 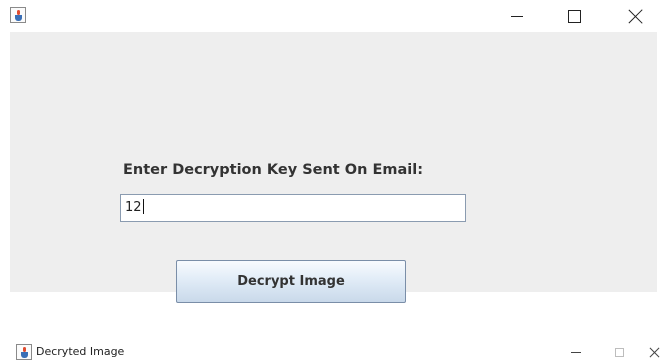 What do you see at coordinates (133, 207) in the screenshot?
I see `decryption-key-value: 12` at bounding box center [133, 207].